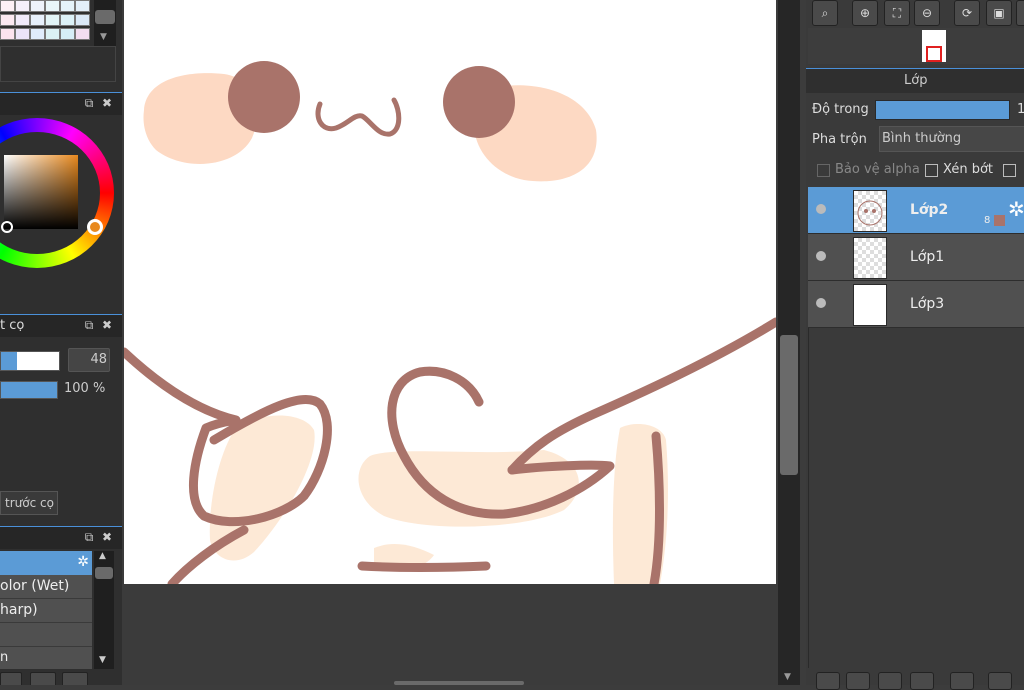 This screenshot has height=690, width=1024. I want to click on brush-list-scrollbar: ▲ ▼, so click(104, 610).